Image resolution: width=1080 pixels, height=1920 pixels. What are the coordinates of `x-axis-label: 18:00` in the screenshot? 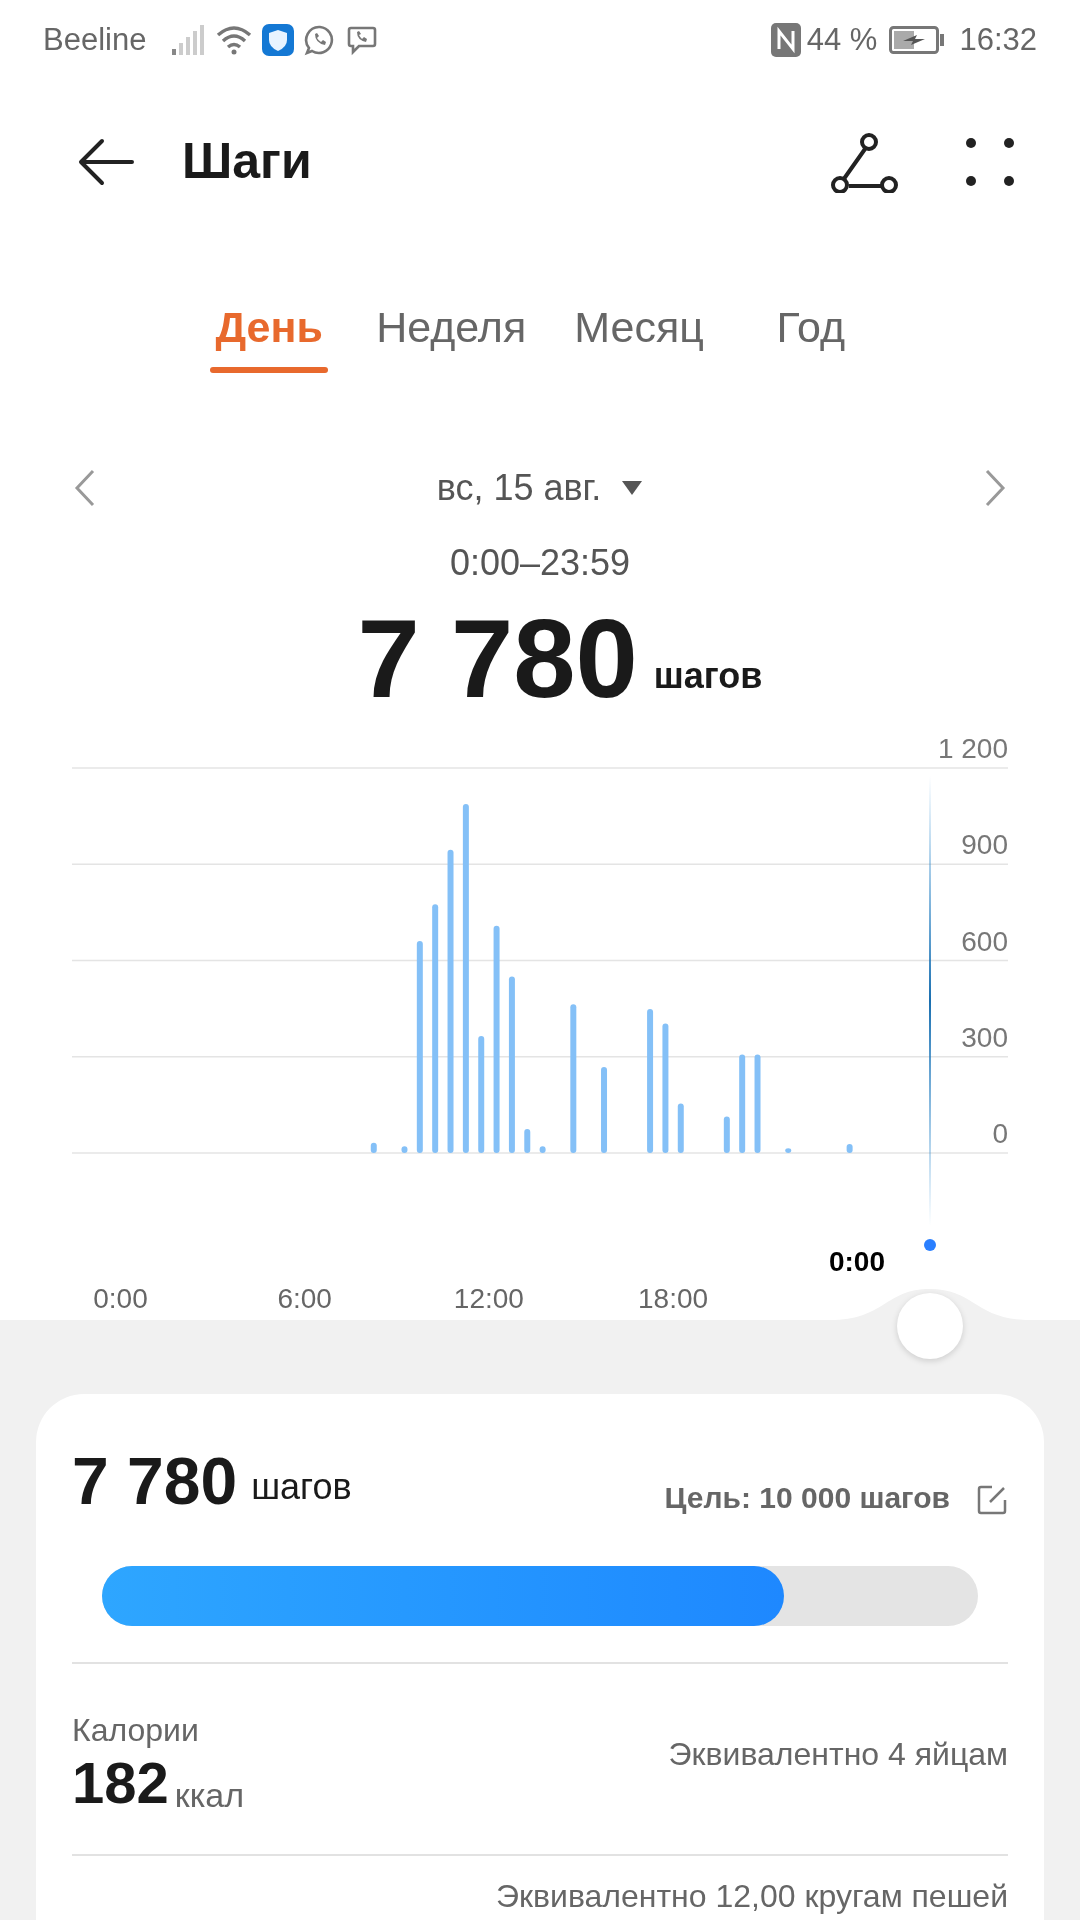 It's located at (673, 1298).